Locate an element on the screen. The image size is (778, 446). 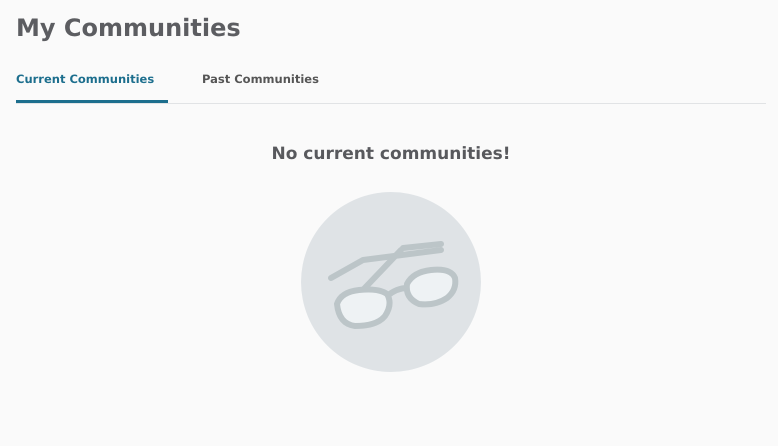
page-title: My Communities is located at coordinates (129, 28).